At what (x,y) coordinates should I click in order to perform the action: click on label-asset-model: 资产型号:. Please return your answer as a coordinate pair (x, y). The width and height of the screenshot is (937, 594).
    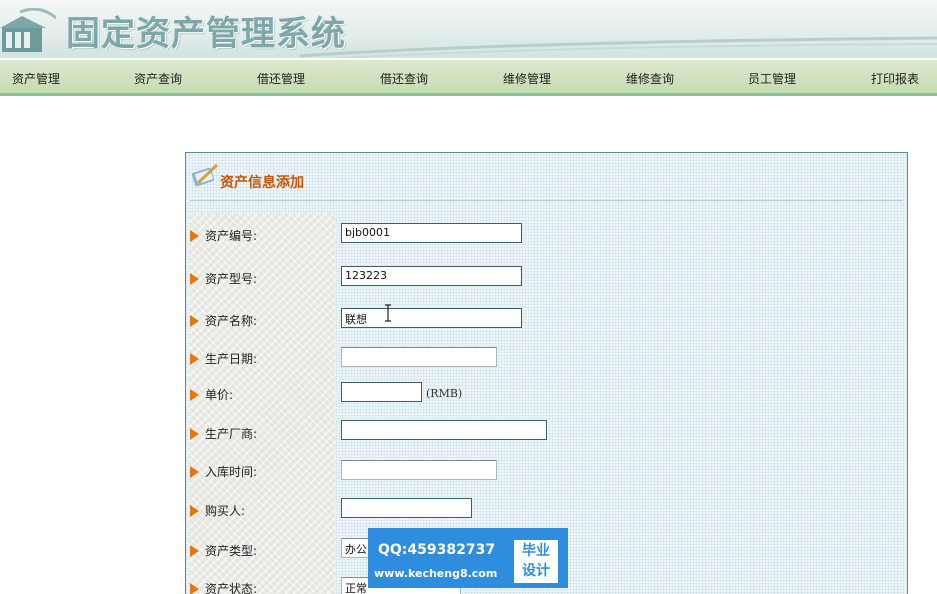
    Looking at the image, I should click on (223, 278).